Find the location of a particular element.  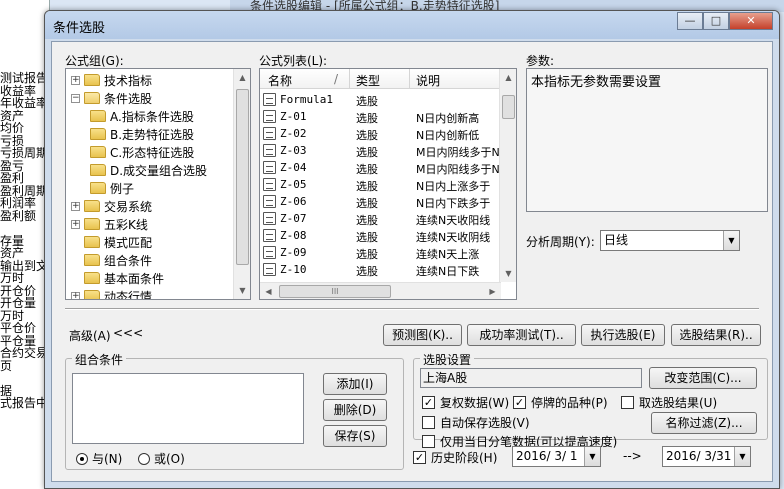

background-text-line: 开仓价 is located at coordinates (18, 290).